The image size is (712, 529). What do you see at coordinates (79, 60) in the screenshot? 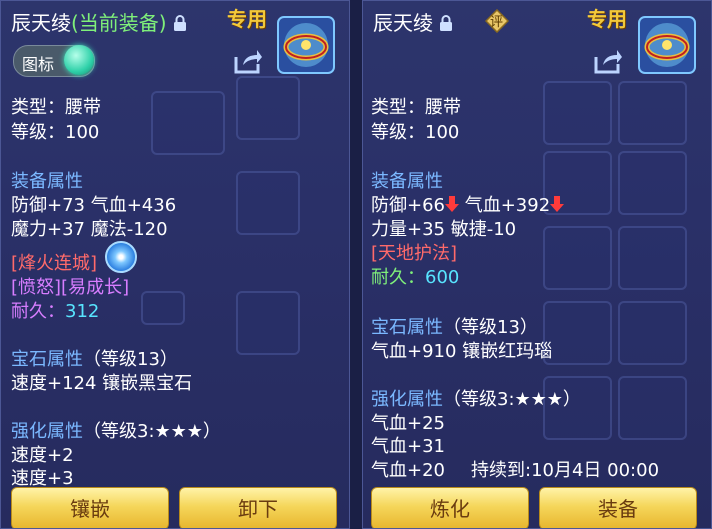
I see `toggle-knob` at bounding box center [79, 60].